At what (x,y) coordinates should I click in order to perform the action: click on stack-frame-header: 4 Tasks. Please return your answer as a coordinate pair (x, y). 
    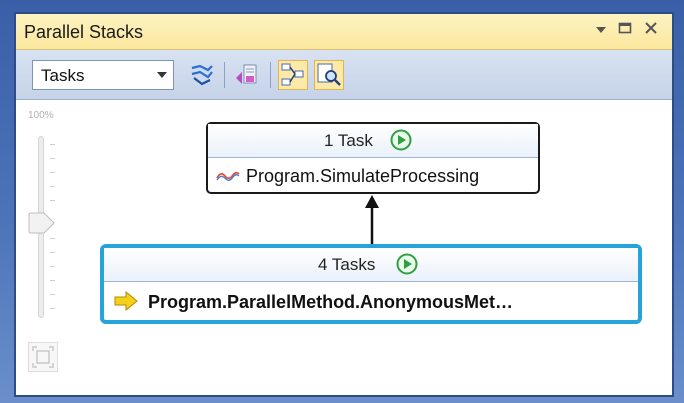
    Looking at the image, I should click on (371, 265).